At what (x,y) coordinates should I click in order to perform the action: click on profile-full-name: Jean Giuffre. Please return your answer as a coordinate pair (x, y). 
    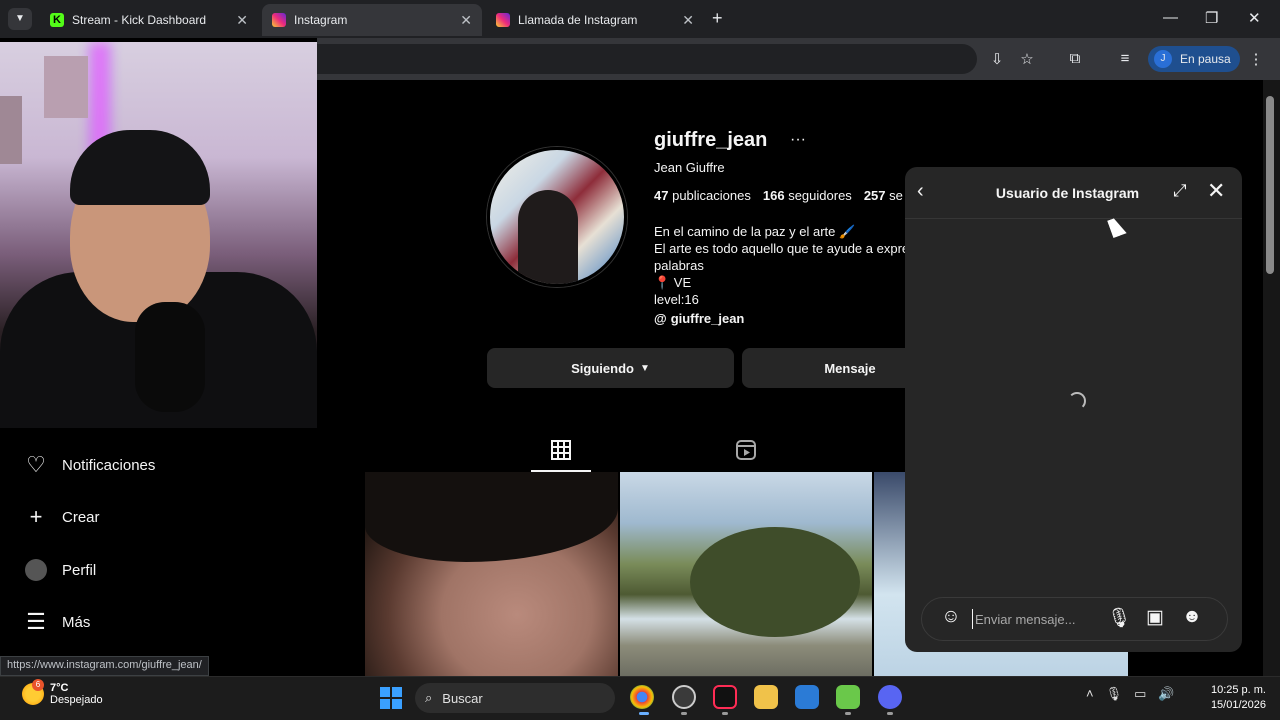
    Looking at the image, I should click on (689, 167).